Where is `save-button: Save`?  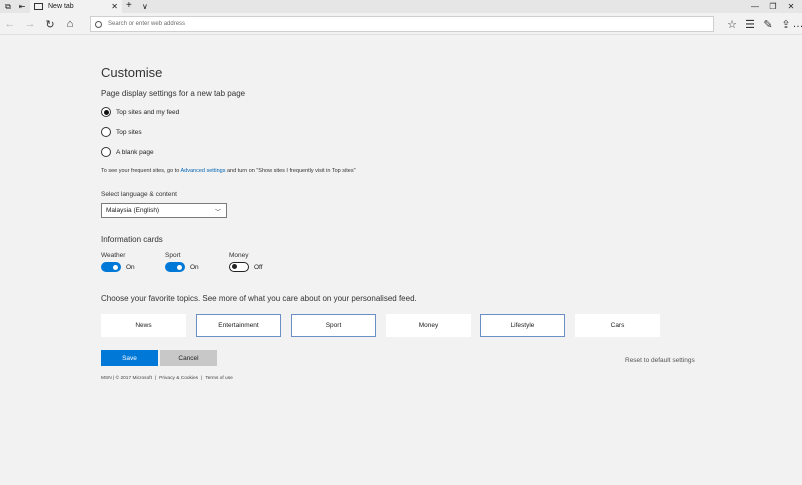 save-button: Save is located at coordinates (129, 358).